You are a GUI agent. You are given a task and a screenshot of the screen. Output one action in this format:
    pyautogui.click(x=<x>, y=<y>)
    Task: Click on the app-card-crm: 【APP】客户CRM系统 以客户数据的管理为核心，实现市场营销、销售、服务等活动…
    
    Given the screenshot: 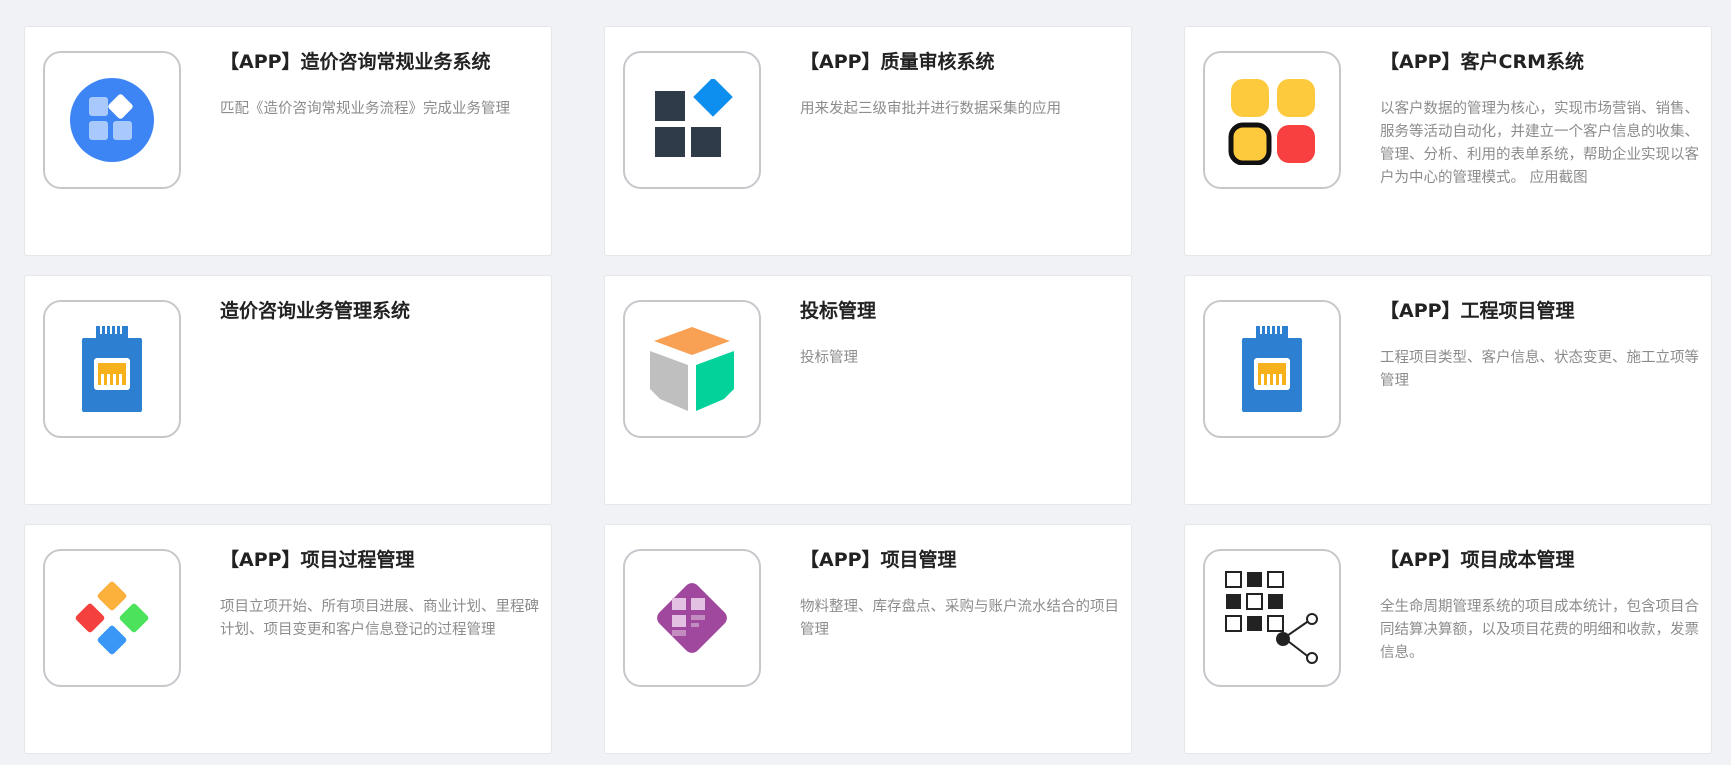 What is the action you would take?
    pyautogui.click(x=1448, y=141)
    